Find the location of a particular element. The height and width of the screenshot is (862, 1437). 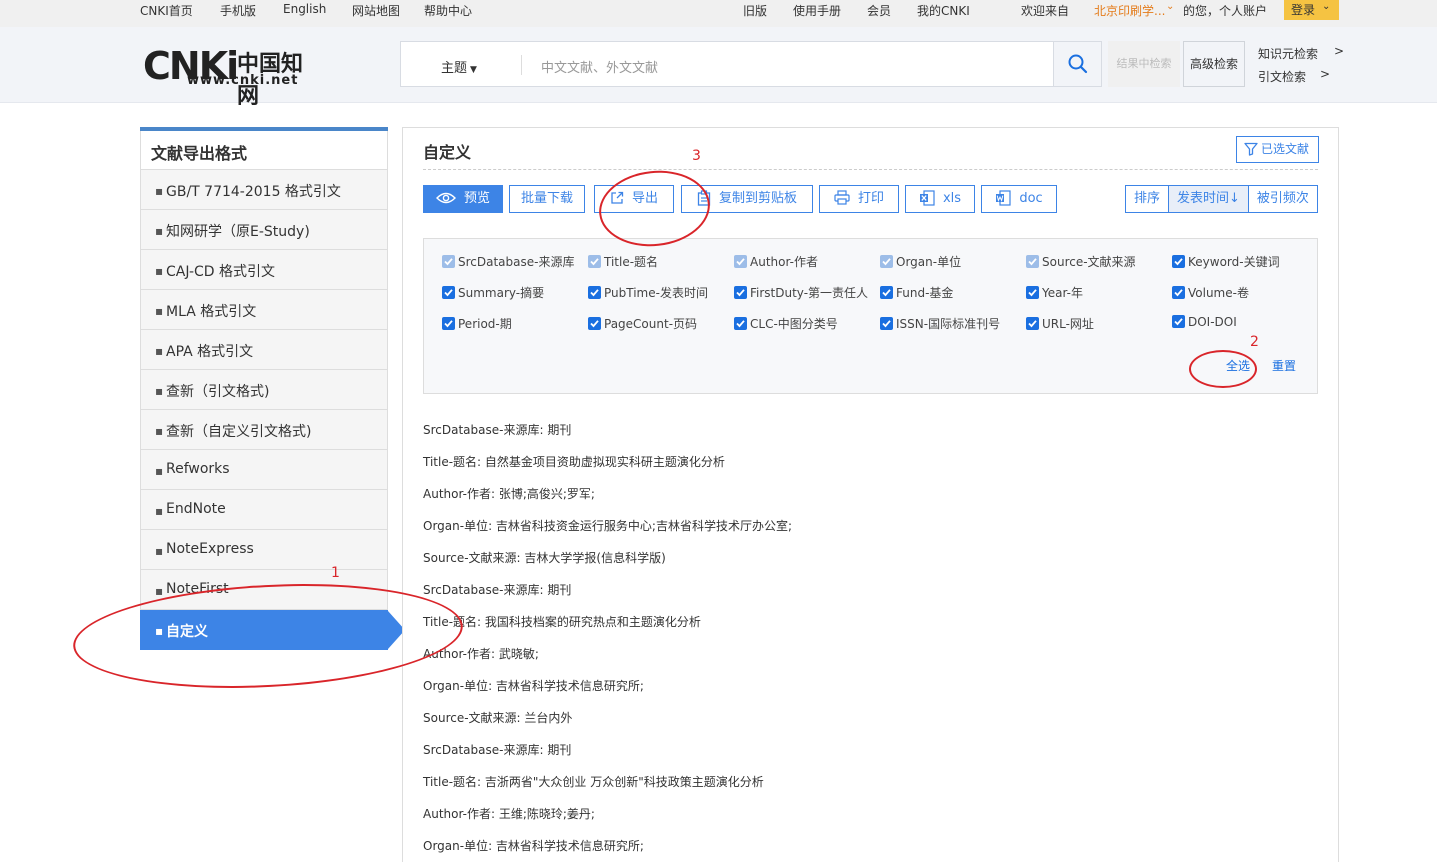

print-label: 打印 is located at coordinates (870, 198).